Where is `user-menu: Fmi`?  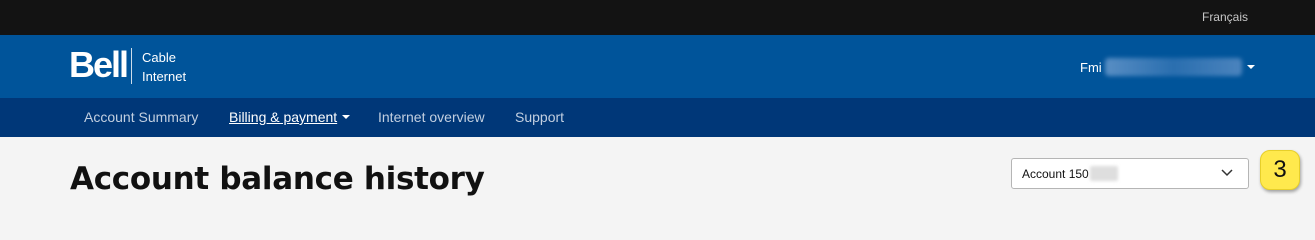
user-menu: Fmi is located at coordinates (1167, 67).